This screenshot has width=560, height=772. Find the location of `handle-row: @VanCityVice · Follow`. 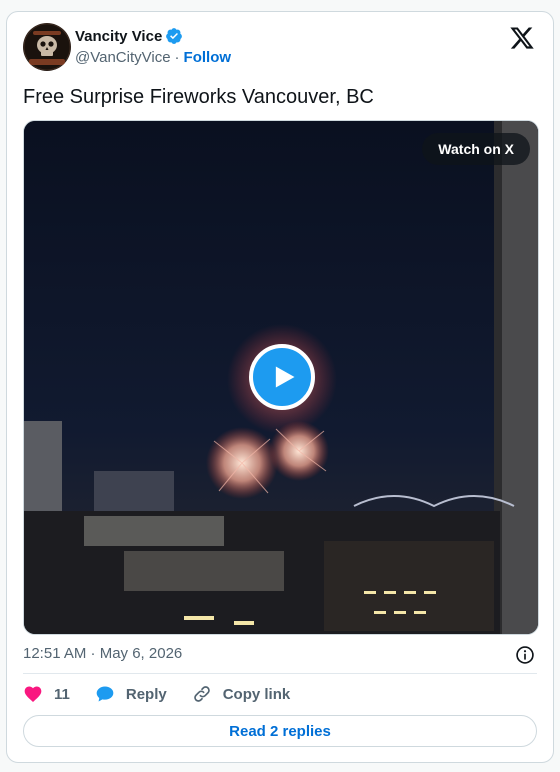

handle-row: @VanCityVice · Follow is located at coordinates (153, 57).